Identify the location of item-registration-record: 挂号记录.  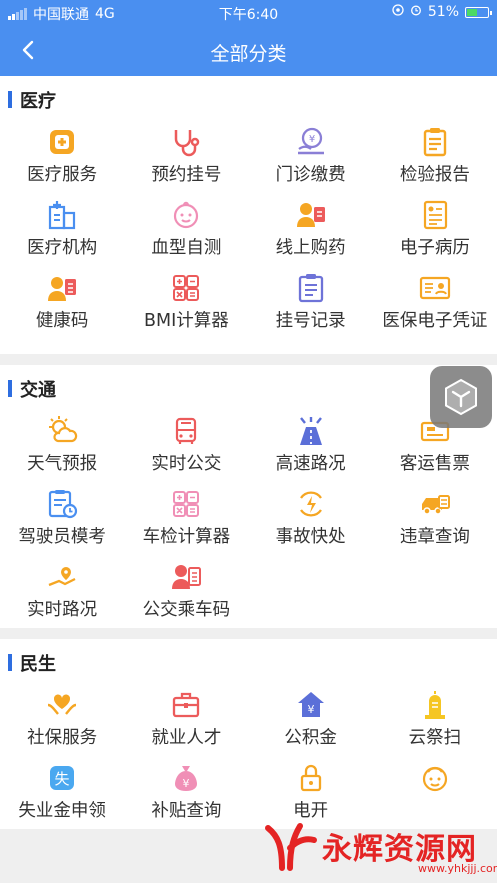
(311, 310).